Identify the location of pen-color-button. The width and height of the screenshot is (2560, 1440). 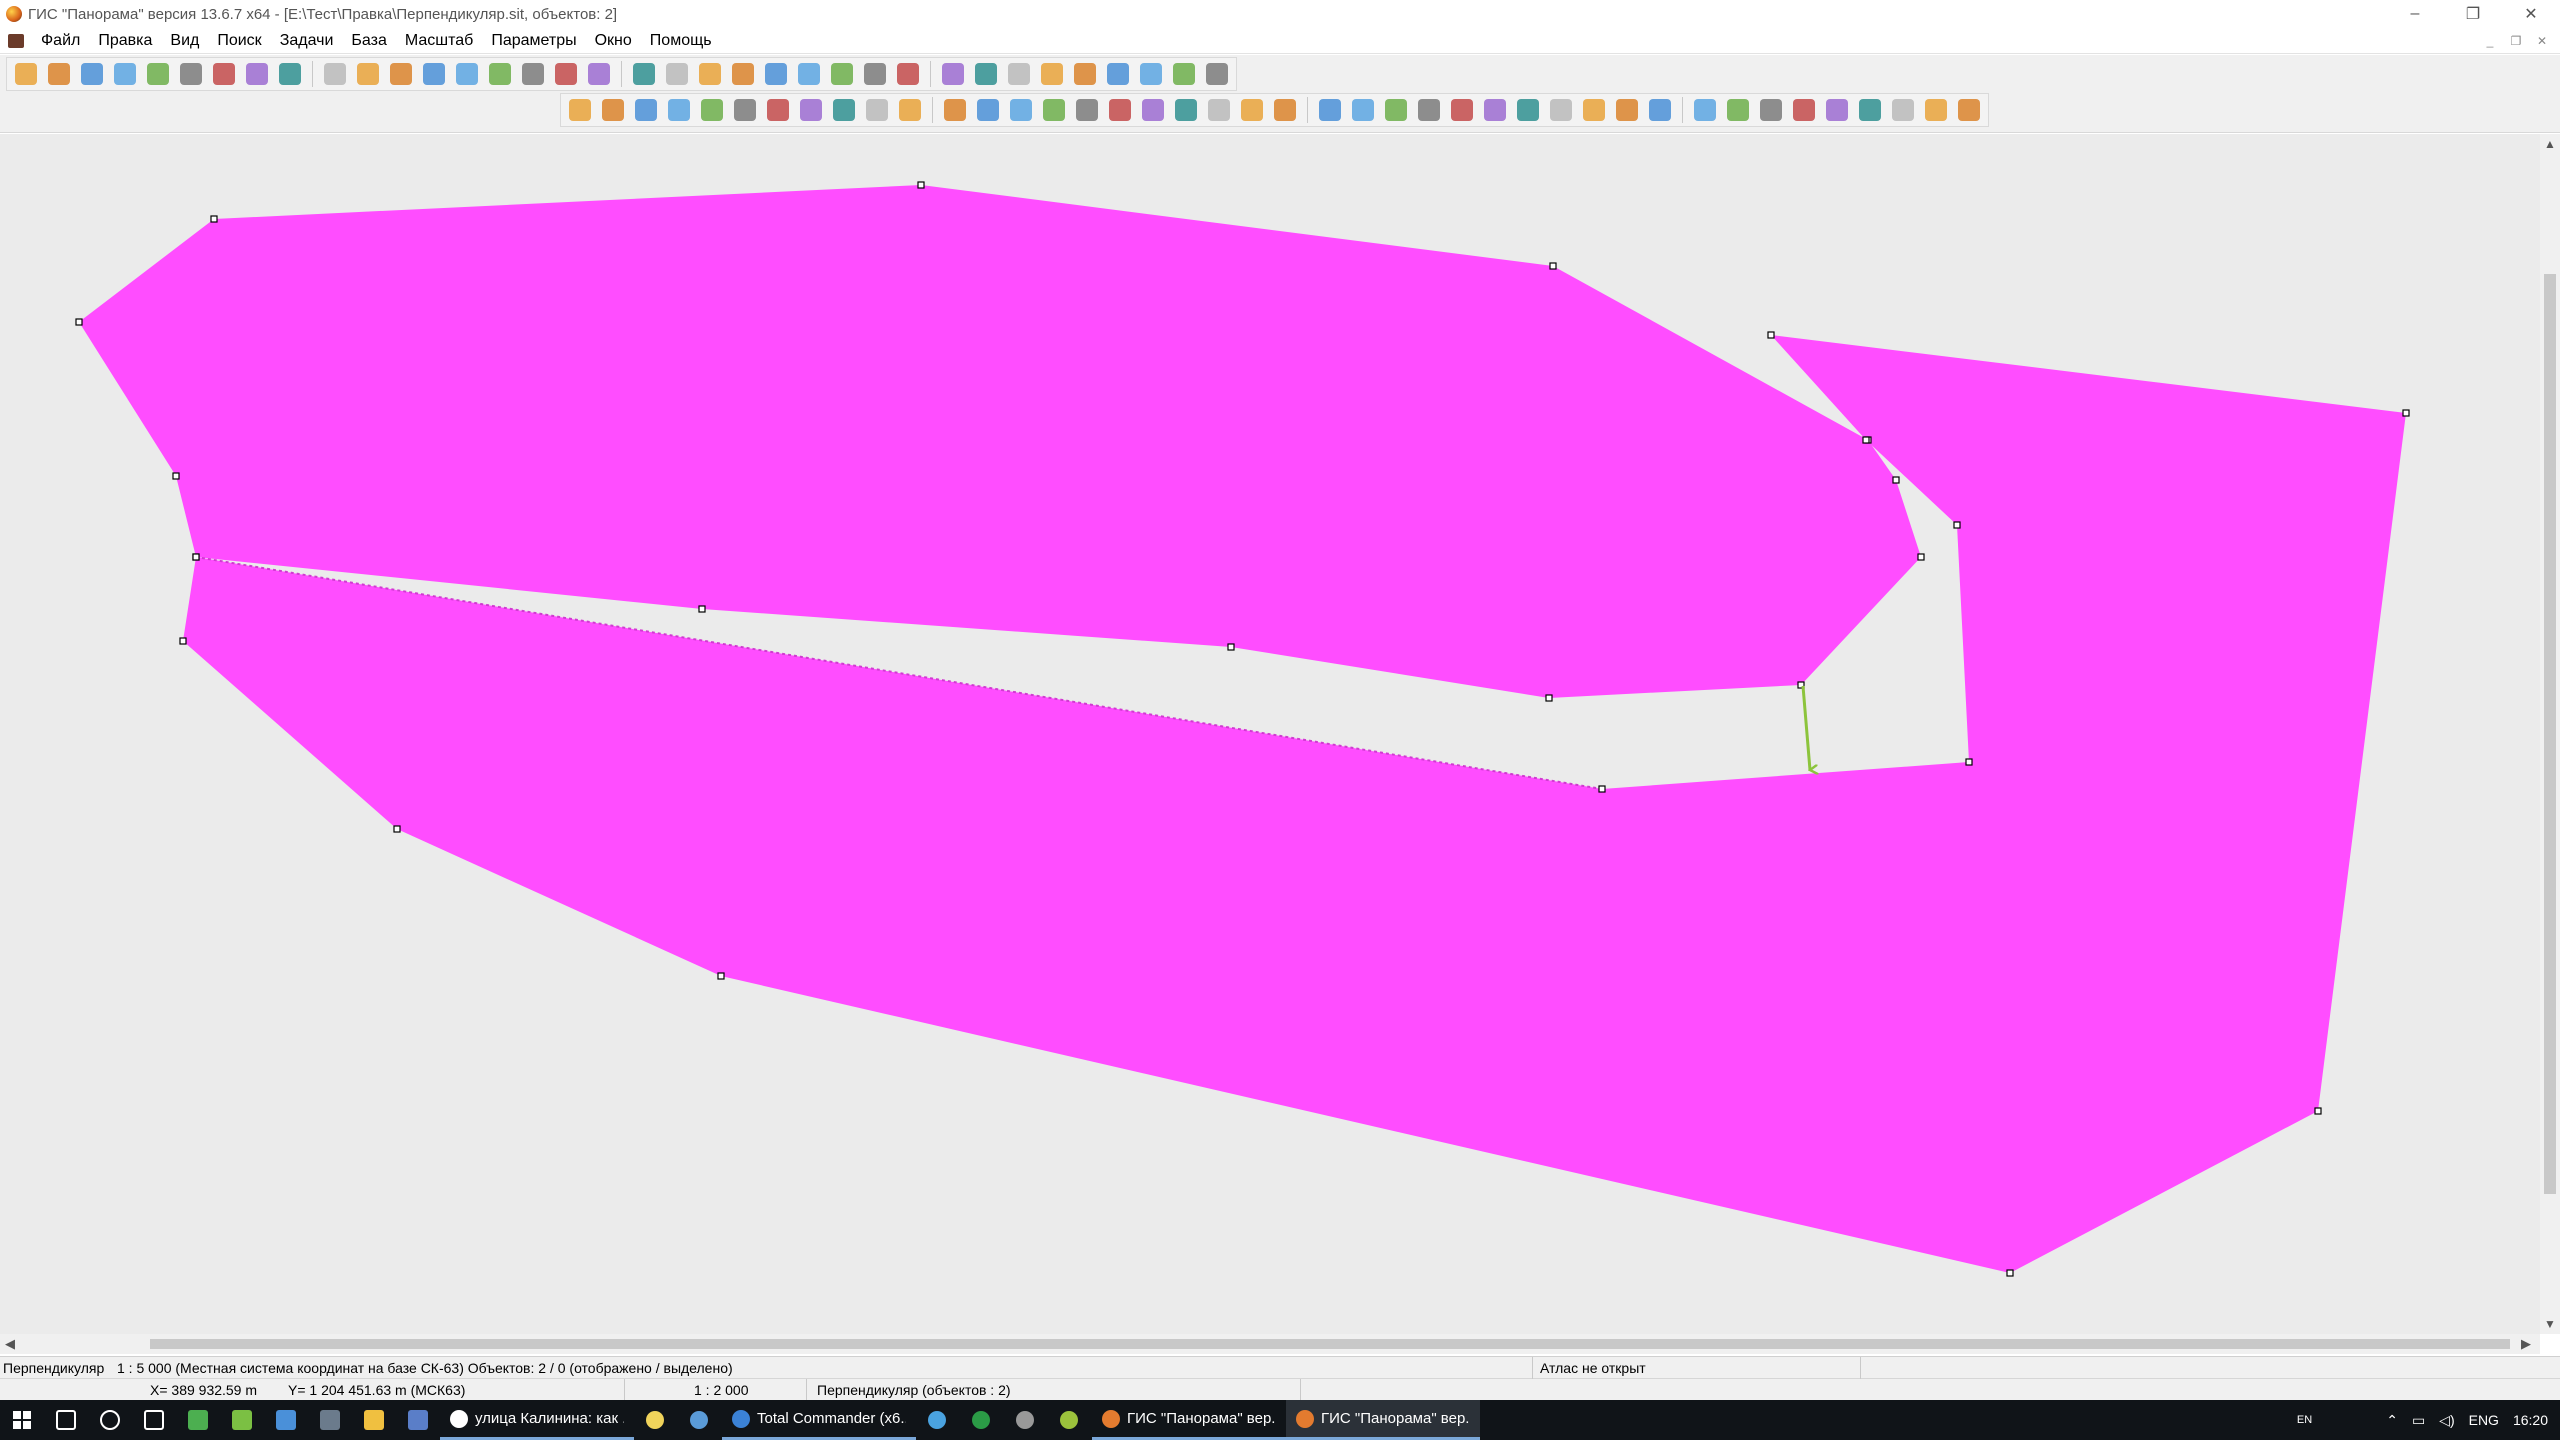
(1705, 110).